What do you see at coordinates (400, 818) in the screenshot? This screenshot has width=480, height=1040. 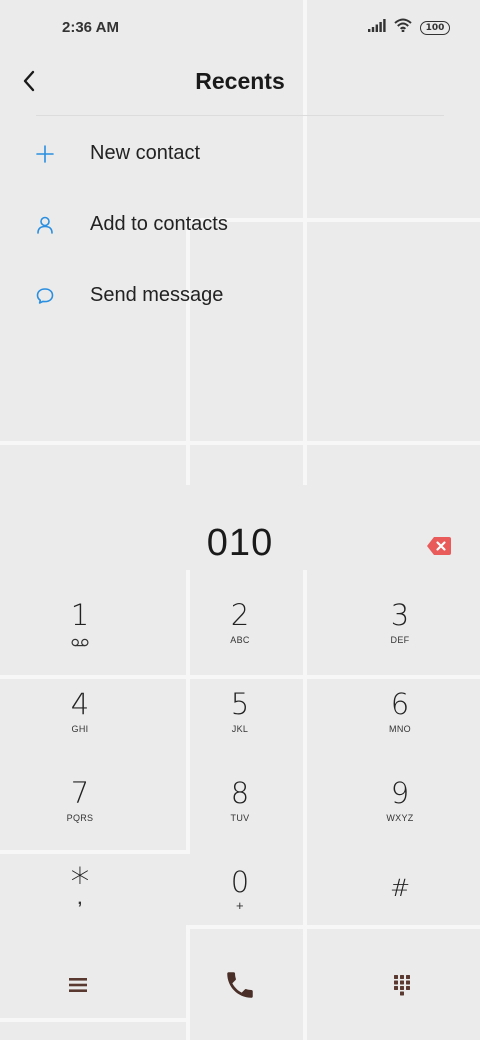 I see `key-letters: WXYZ` at bounding box center [400, 818].